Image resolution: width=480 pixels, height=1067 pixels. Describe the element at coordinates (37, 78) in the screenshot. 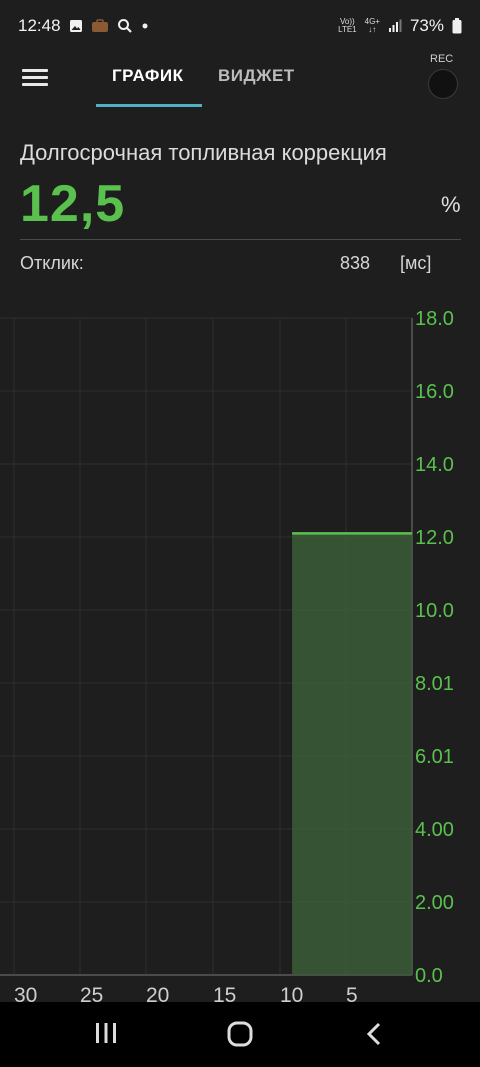

I see `hamburger-menu-icon` at that location.